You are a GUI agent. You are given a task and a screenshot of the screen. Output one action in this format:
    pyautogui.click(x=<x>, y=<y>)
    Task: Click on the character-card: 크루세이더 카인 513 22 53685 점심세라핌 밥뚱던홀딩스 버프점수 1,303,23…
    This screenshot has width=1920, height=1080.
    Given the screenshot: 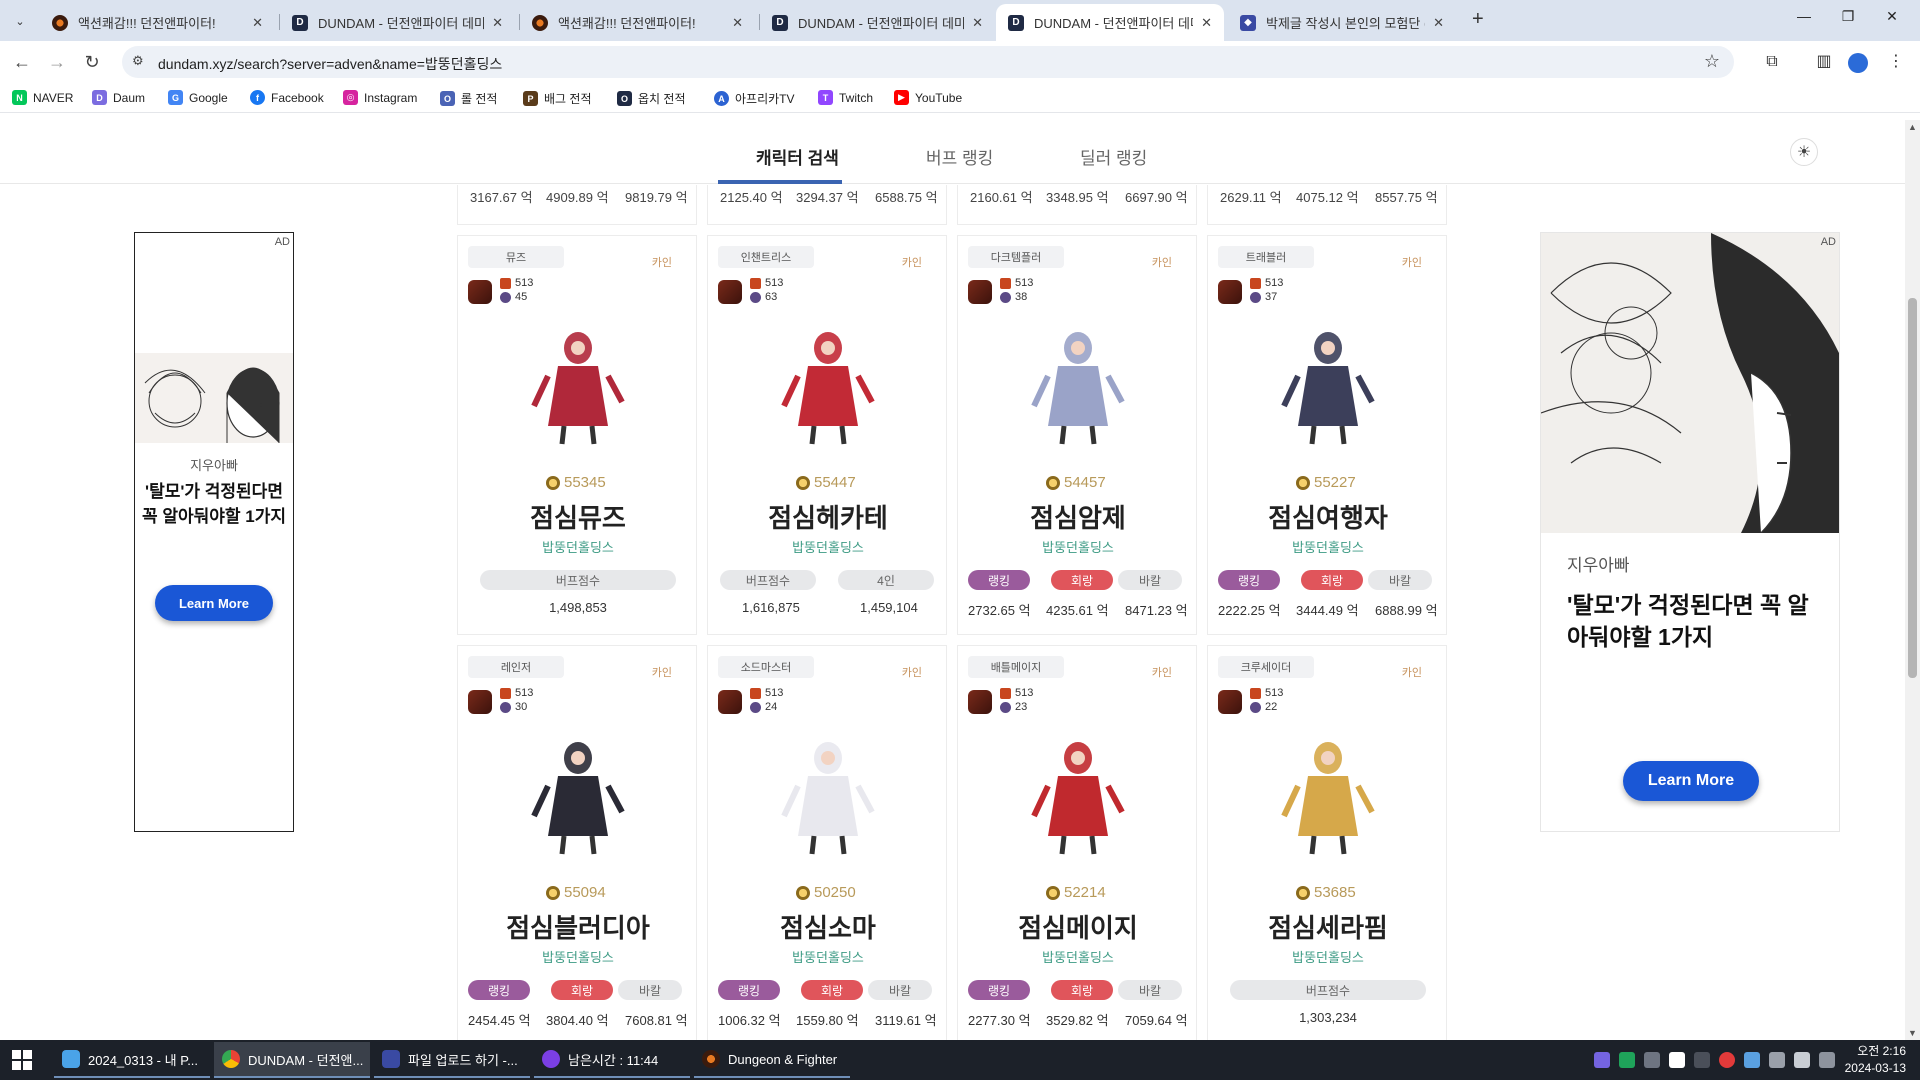 What is the action you would take?
    pyautogui.click(x=1327, y=842)
    